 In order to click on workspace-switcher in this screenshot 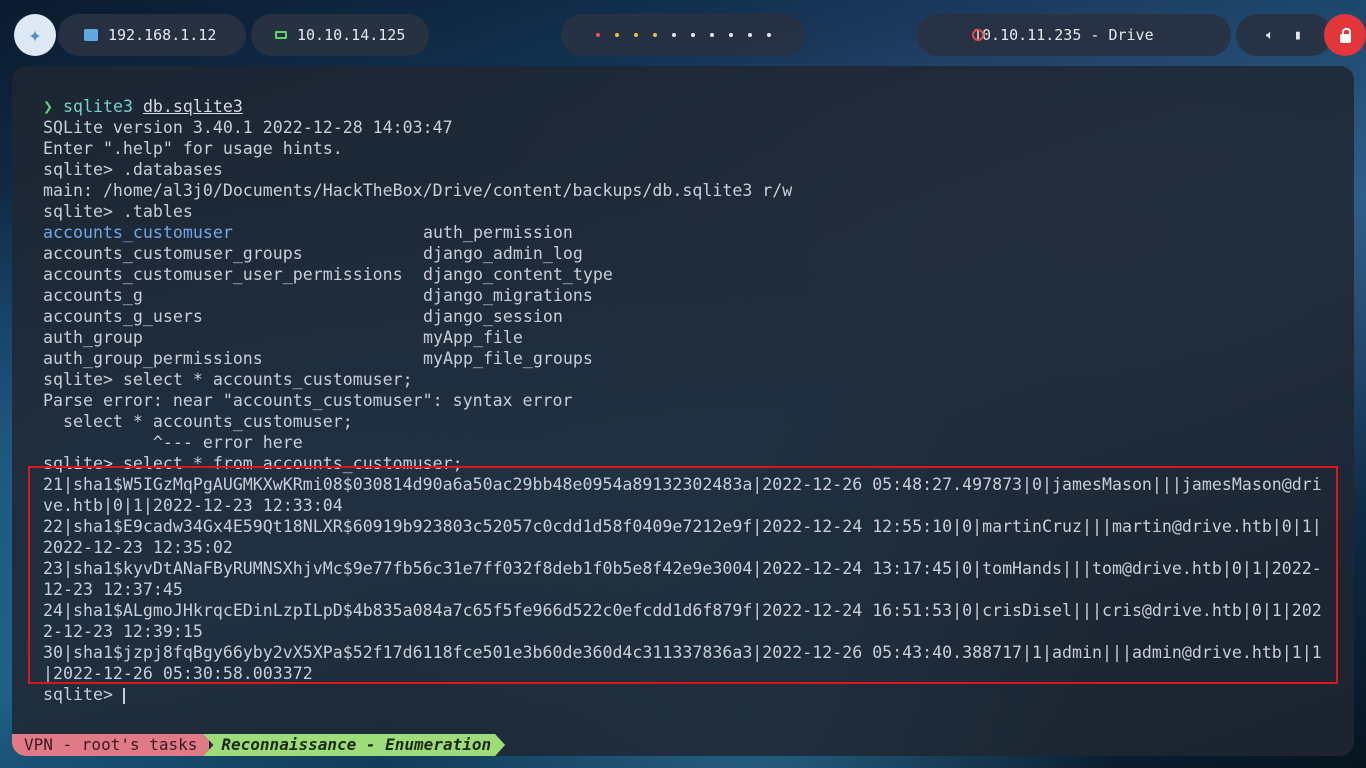, I will do `click(683, 35)`.